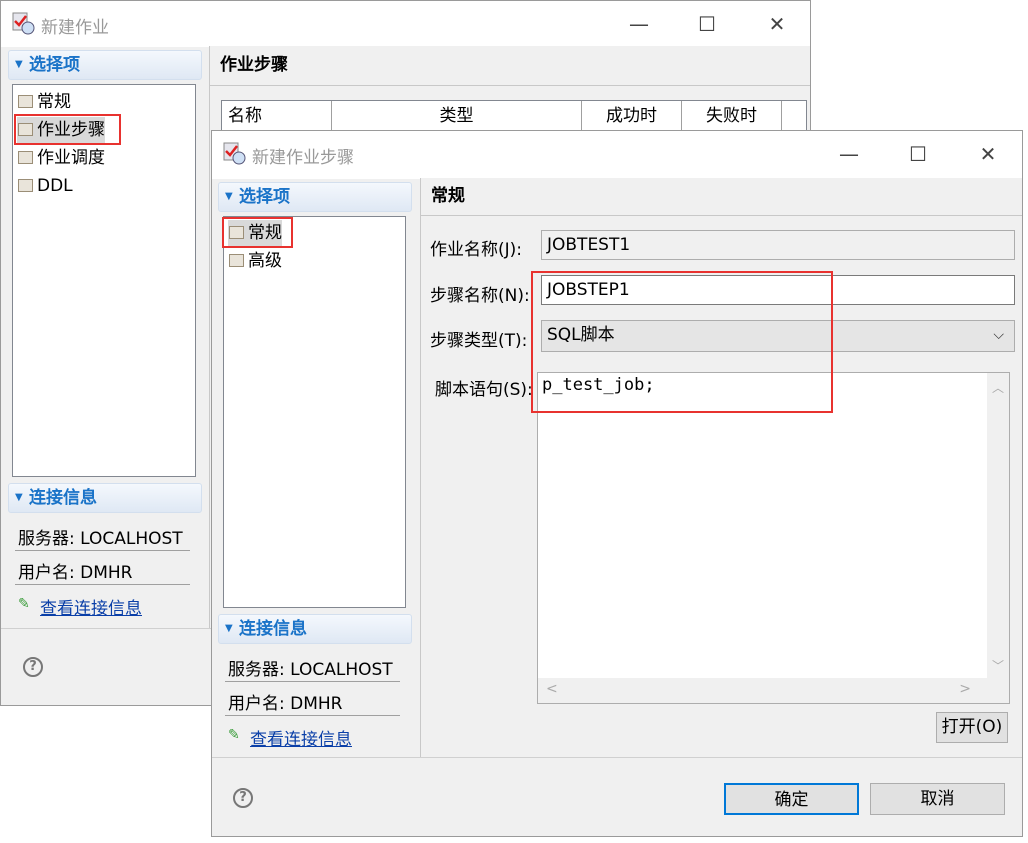 Image resolution: width=1028 pixels, height=843 pixels. What do you see at coordinates (448, 196) in the screenshot?
I see `panel-title-label: 常规` at bounding box center [448, 196].